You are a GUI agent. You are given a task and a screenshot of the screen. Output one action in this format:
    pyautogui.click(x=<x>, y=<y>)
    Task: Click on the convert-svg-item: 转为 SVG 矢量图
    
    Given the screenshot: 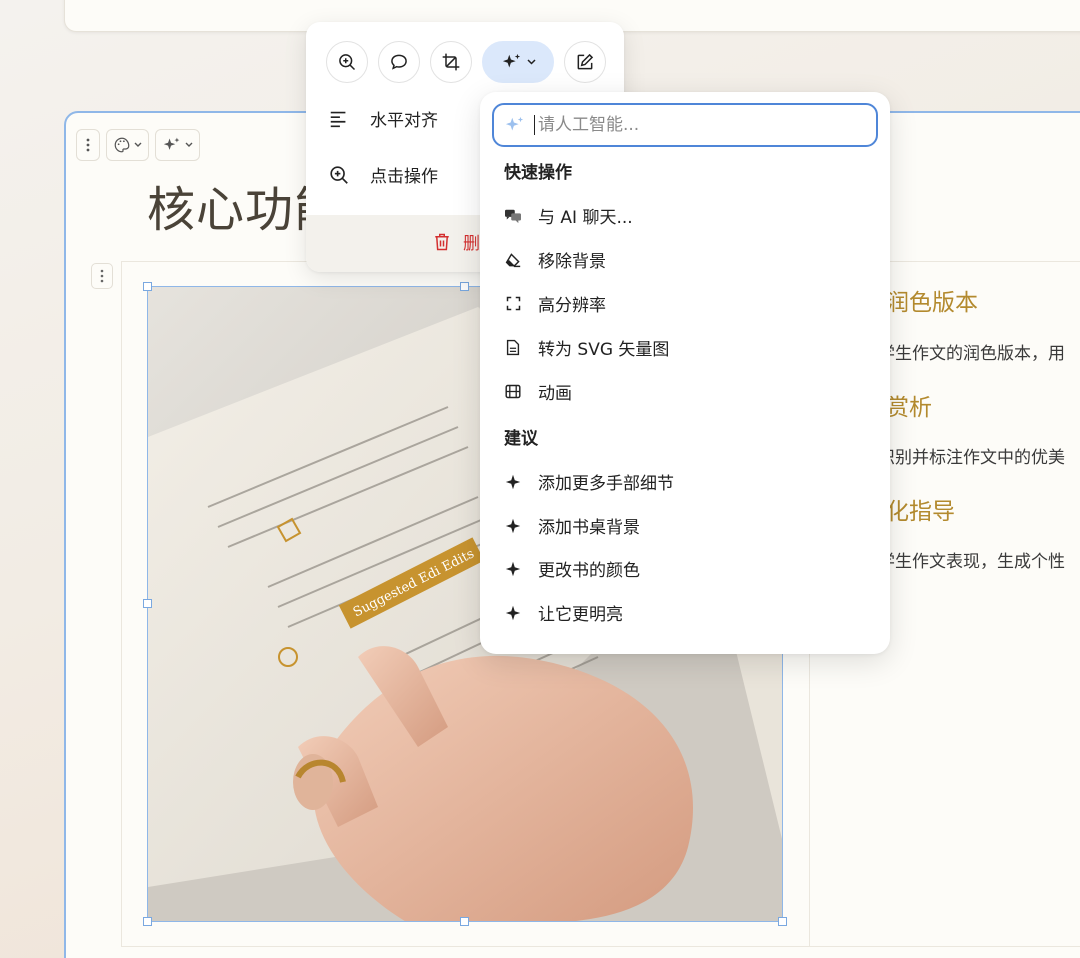 What is the action you would take?
    pyautogui.click(x=586, y=347)
    